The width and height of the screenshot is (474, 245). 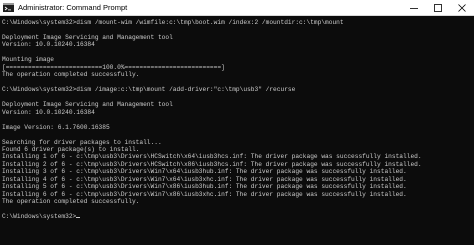 I want to click on maximize-button, so click(x=438, y=7).